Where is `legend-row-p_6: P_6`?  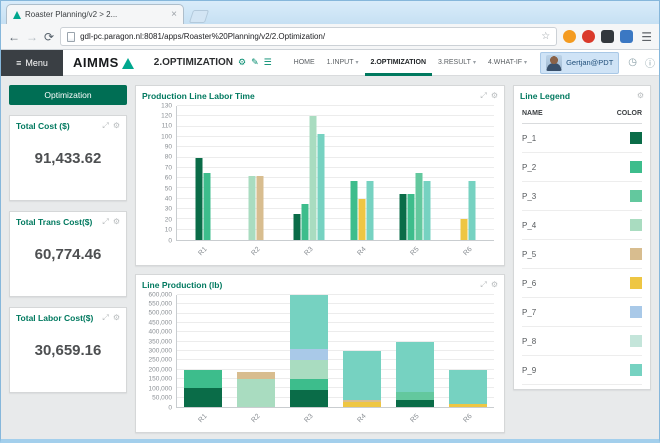
legend-row-p_6: P_6 is located at coordinates (582, 283).